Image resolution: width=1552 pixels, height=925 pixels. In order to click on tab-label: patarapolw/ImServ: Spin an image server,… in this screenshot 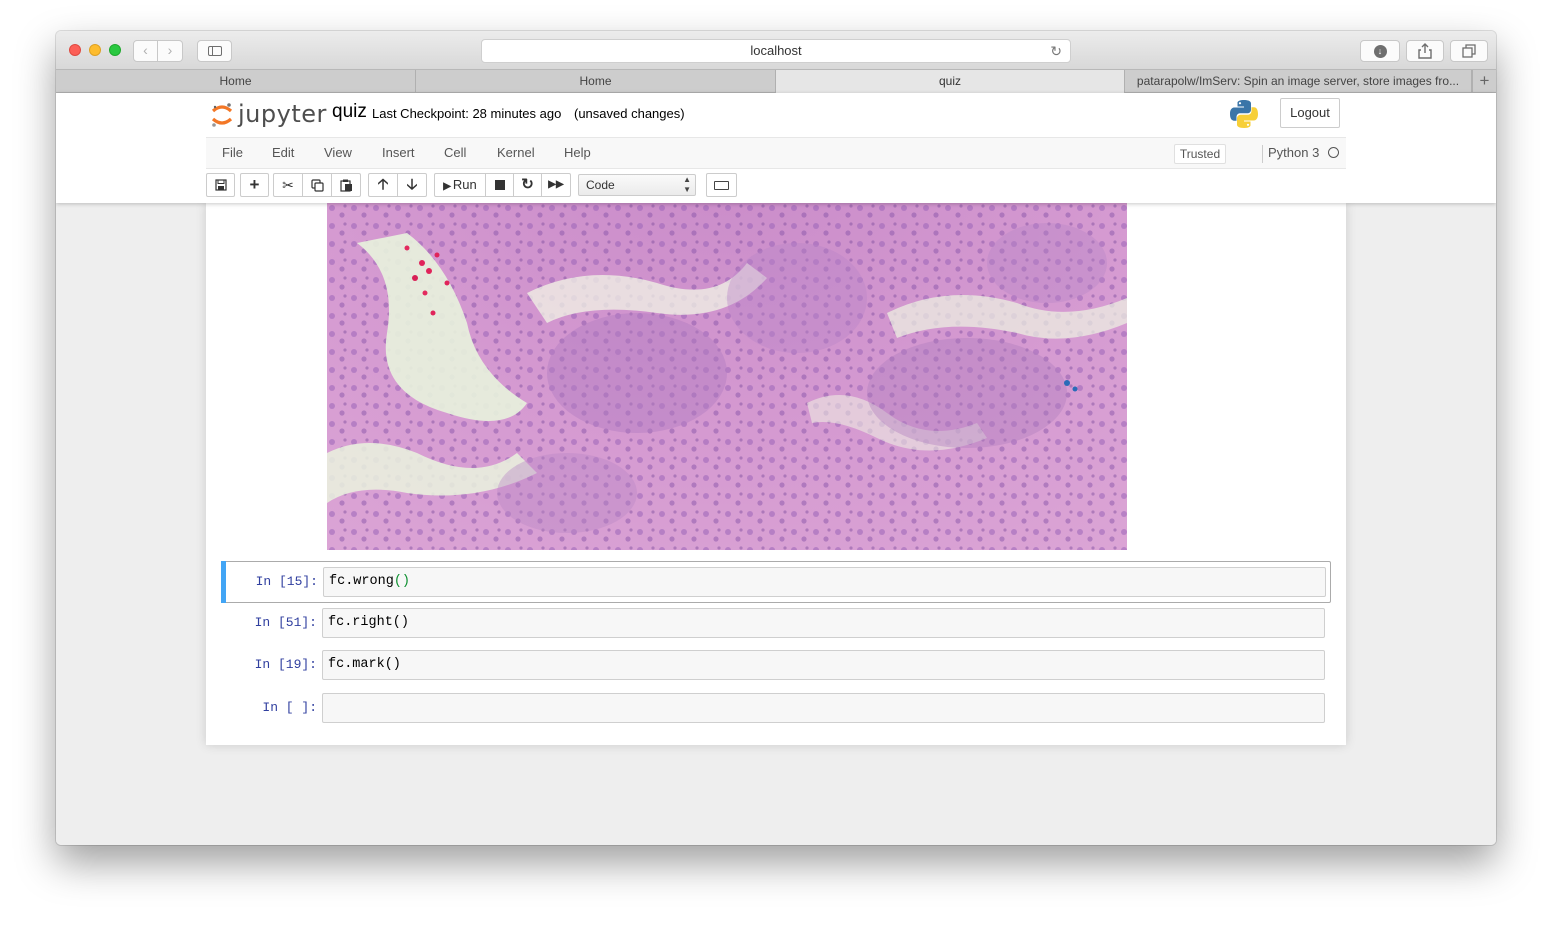, I will do `click(1298, 81)`.